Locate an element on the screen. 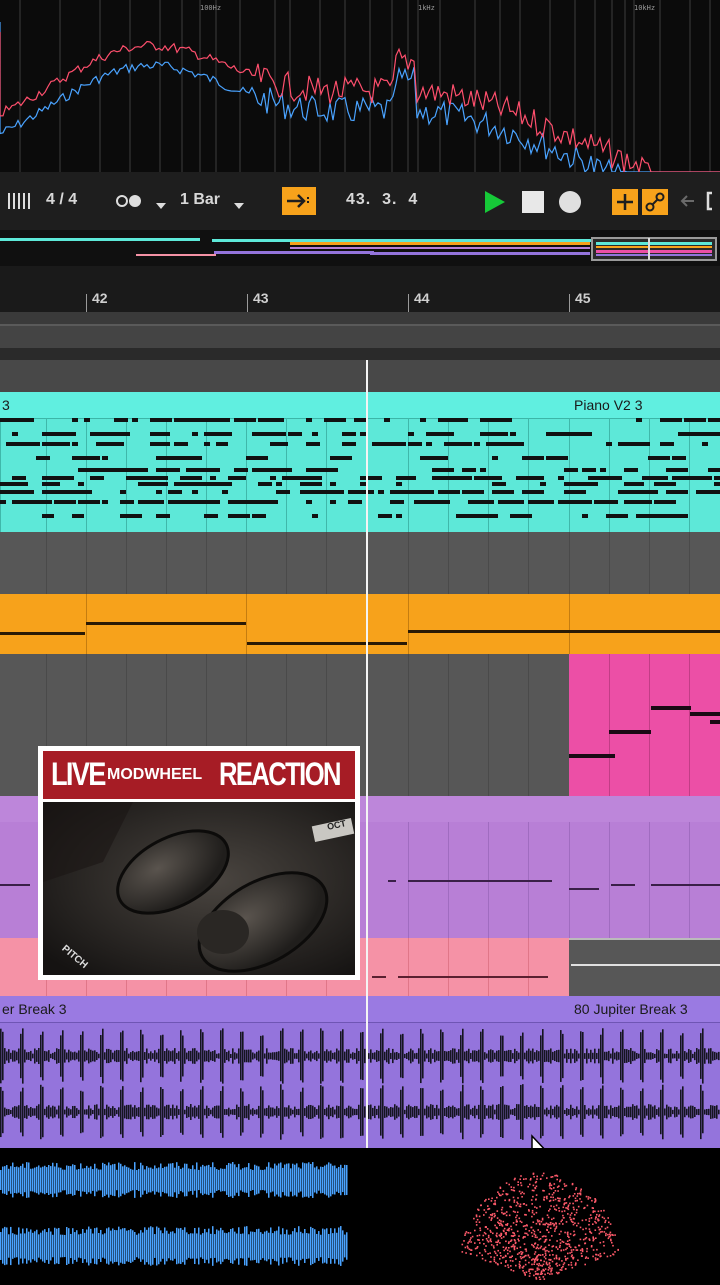 The image size is (720, 1285). bar-number-44: 44 is located at coordinates (422, 298).